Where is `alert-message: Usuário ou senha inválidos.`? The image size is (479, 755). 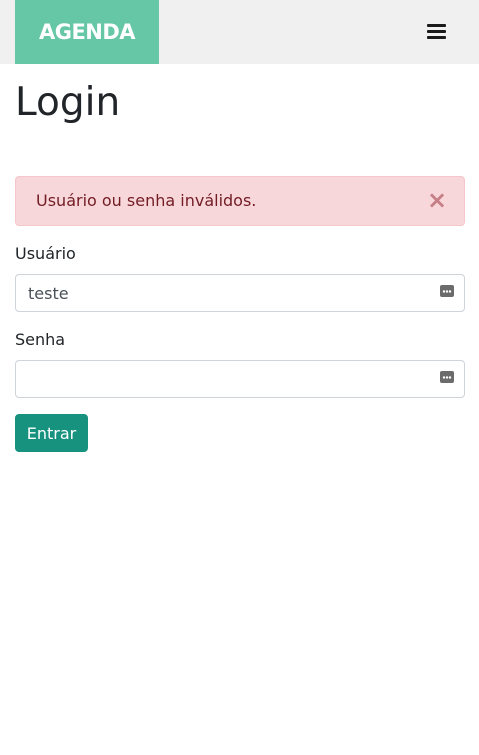
alert-message: Usuário ou senha inválidos. is located at coordinates (146, 200).